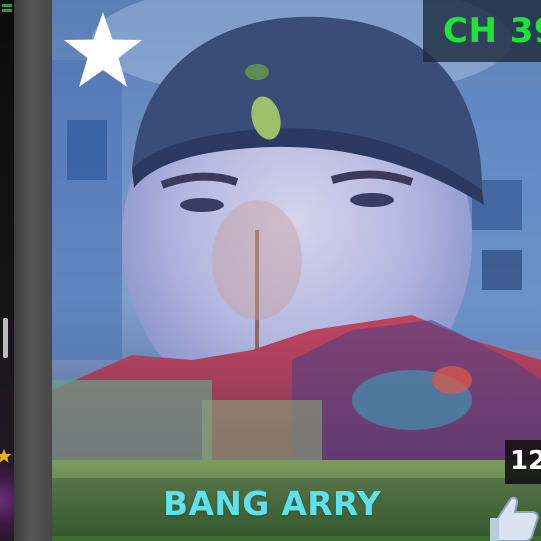 This screenshot has height=541, width=541. I want to click on channel-label: CH 39, so click(492, 31).